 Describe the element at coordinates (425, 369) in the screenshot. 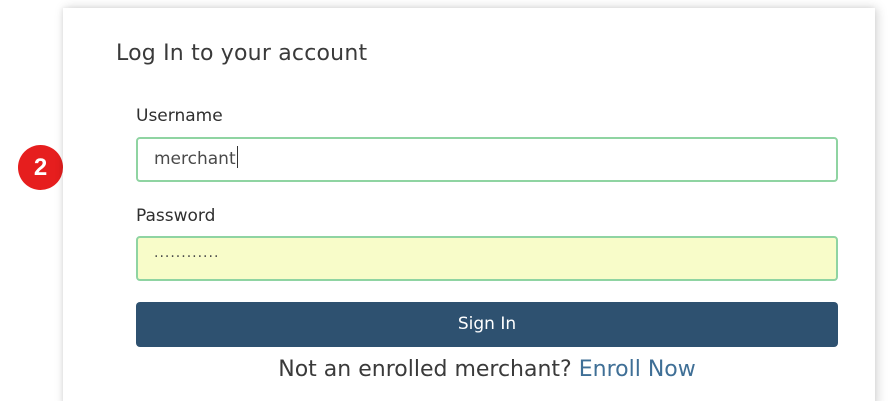

I see `enroll-prompt-text: Not an enrolled merchant?` at that location.